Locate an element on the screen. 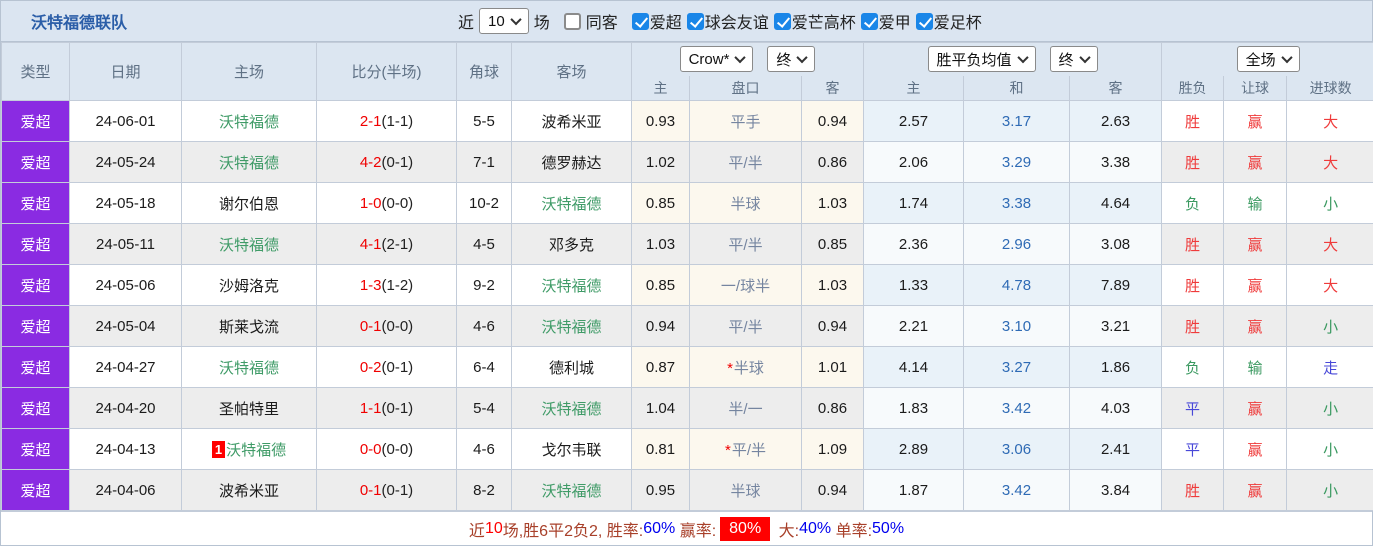  summary-bar: 近 10 场,胜6平2负2, 胜率: 60% 赢率: 80% 大: 40% 单率: 50% is located at coordinates (686, 528).